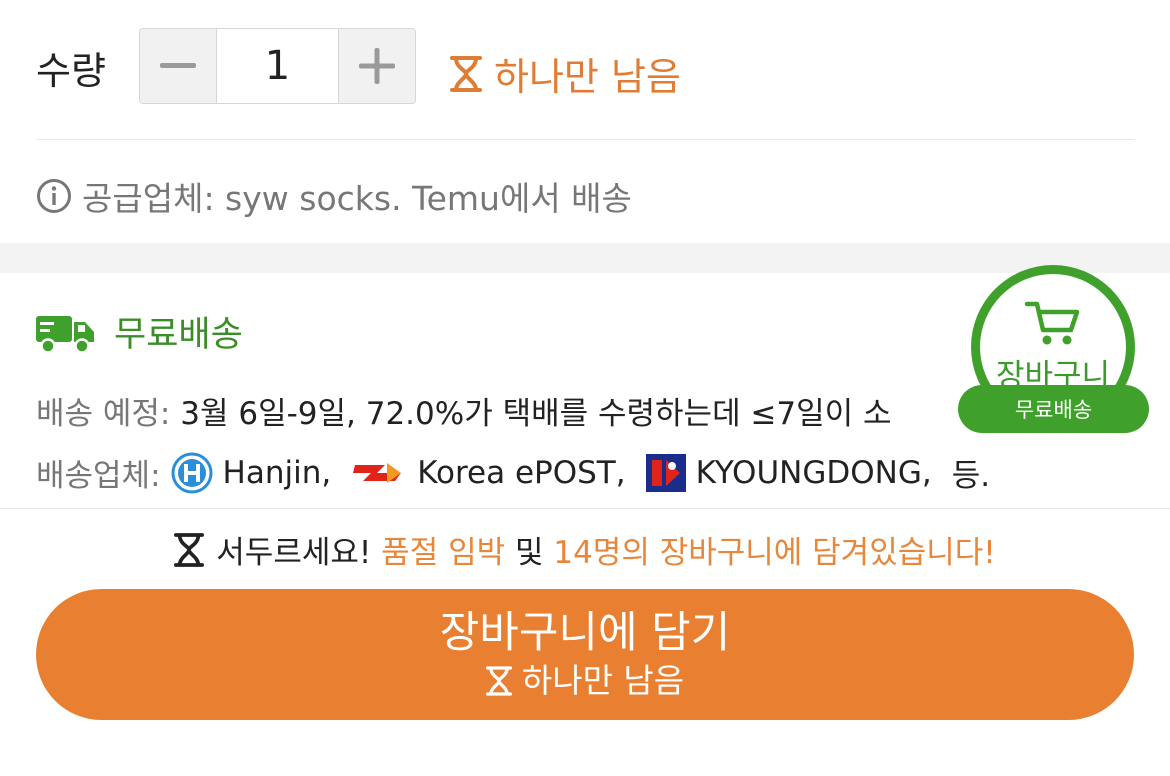  I want to click on carrier-kyoungdong-name: KYOUNGDONG,, so click(813, 472).